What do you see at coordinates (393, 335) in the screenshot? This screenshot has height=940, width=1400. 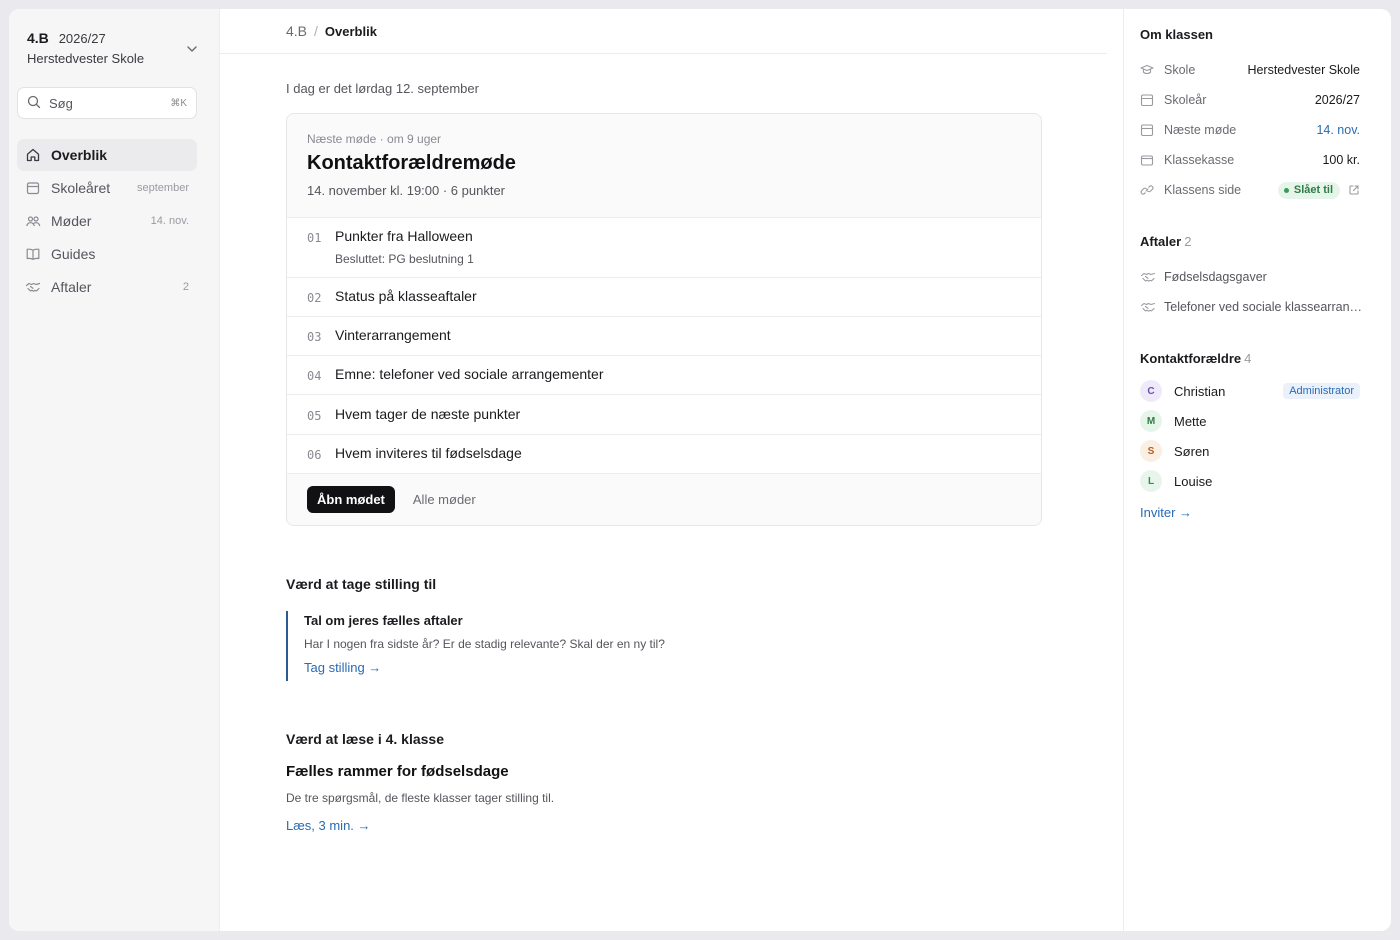 I see `agenda-title: Vinterarrangement` at bounding box center [393, 335].